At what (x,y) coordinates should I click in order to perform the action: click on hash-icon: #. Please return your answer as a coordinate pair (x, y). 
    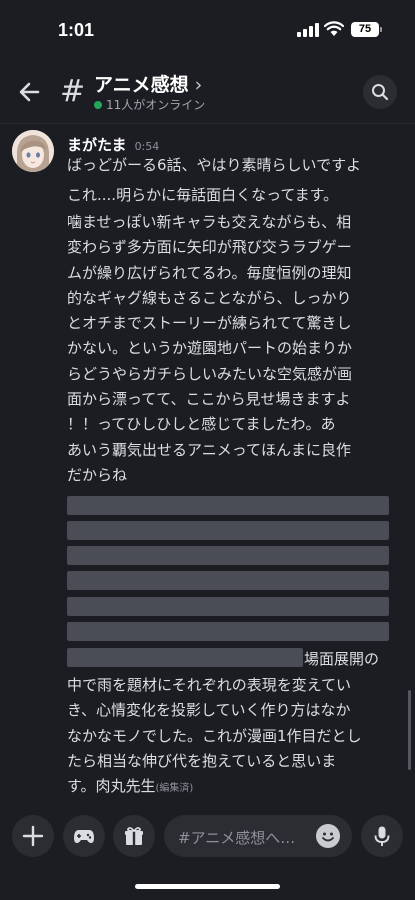
    Looking at the image, I should click on (73, 91).